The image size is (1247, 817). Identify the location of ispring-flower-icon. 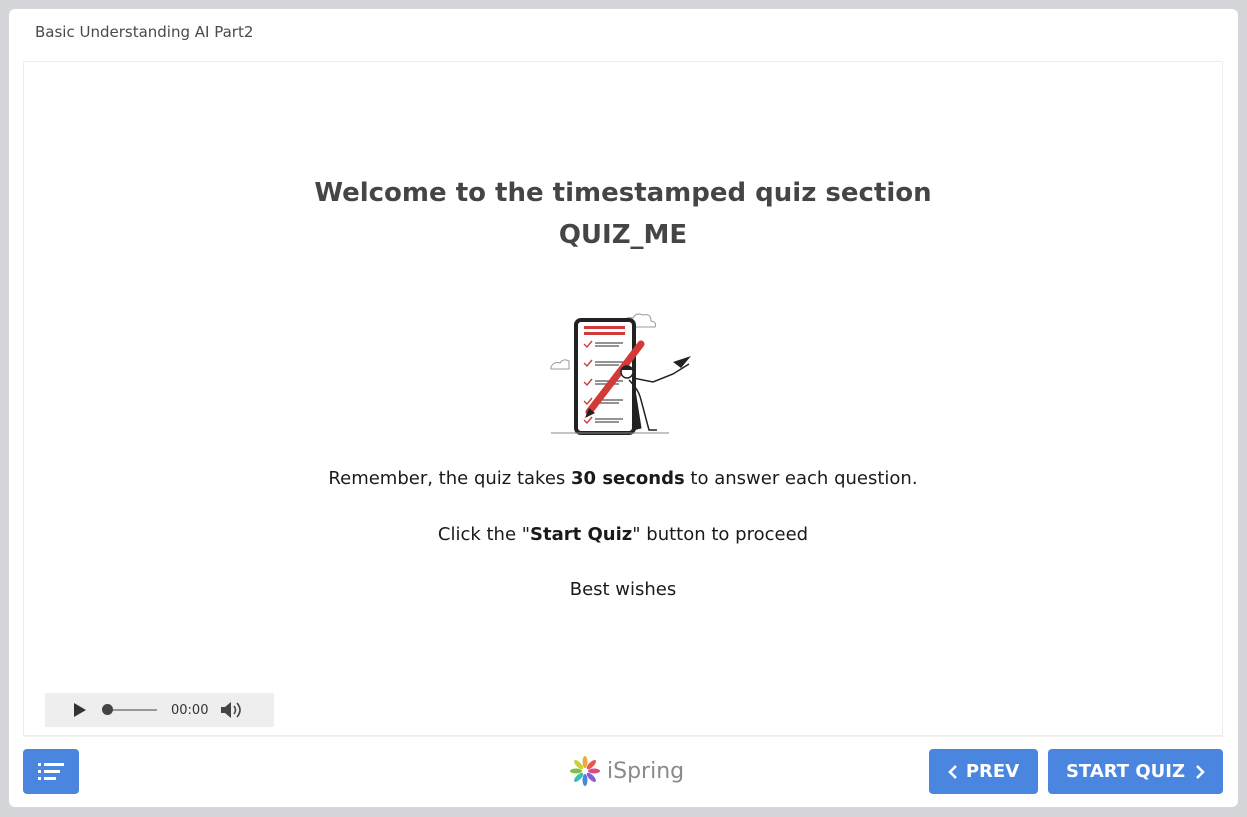
(585, 771).